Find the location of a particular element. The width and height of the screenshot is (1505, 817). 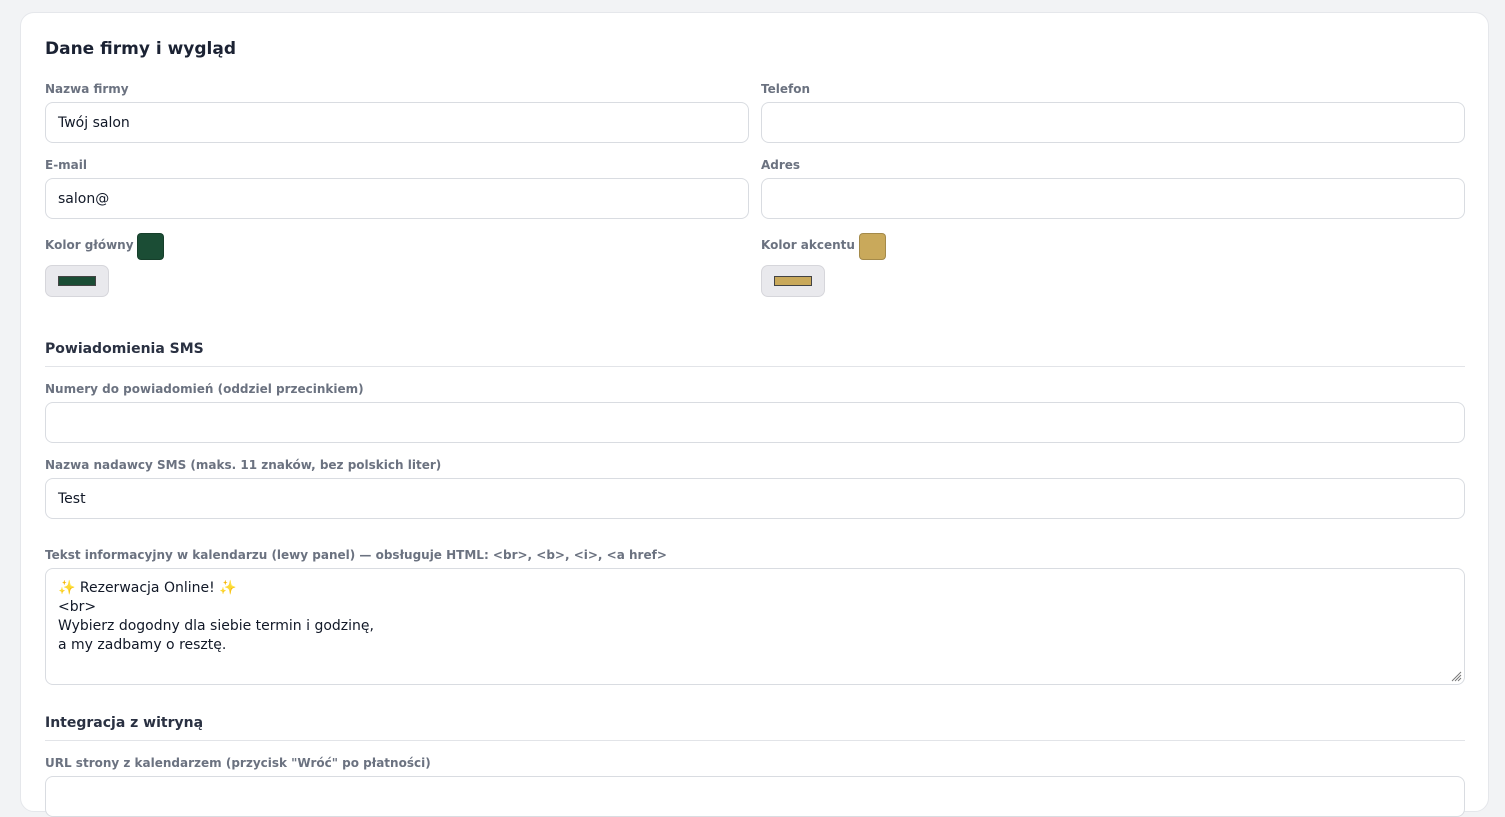

integration-section-divider is located at coordinates (755, 740).